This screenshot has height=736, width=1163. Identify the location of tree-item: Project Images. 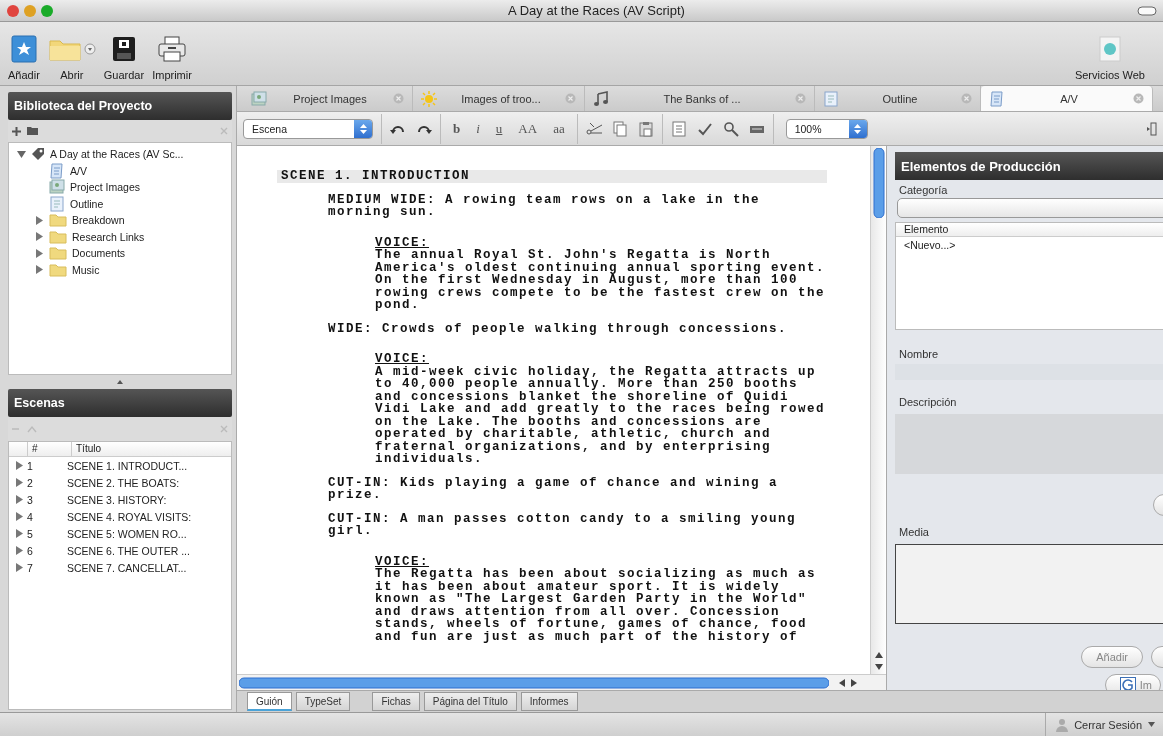
(120, 187).